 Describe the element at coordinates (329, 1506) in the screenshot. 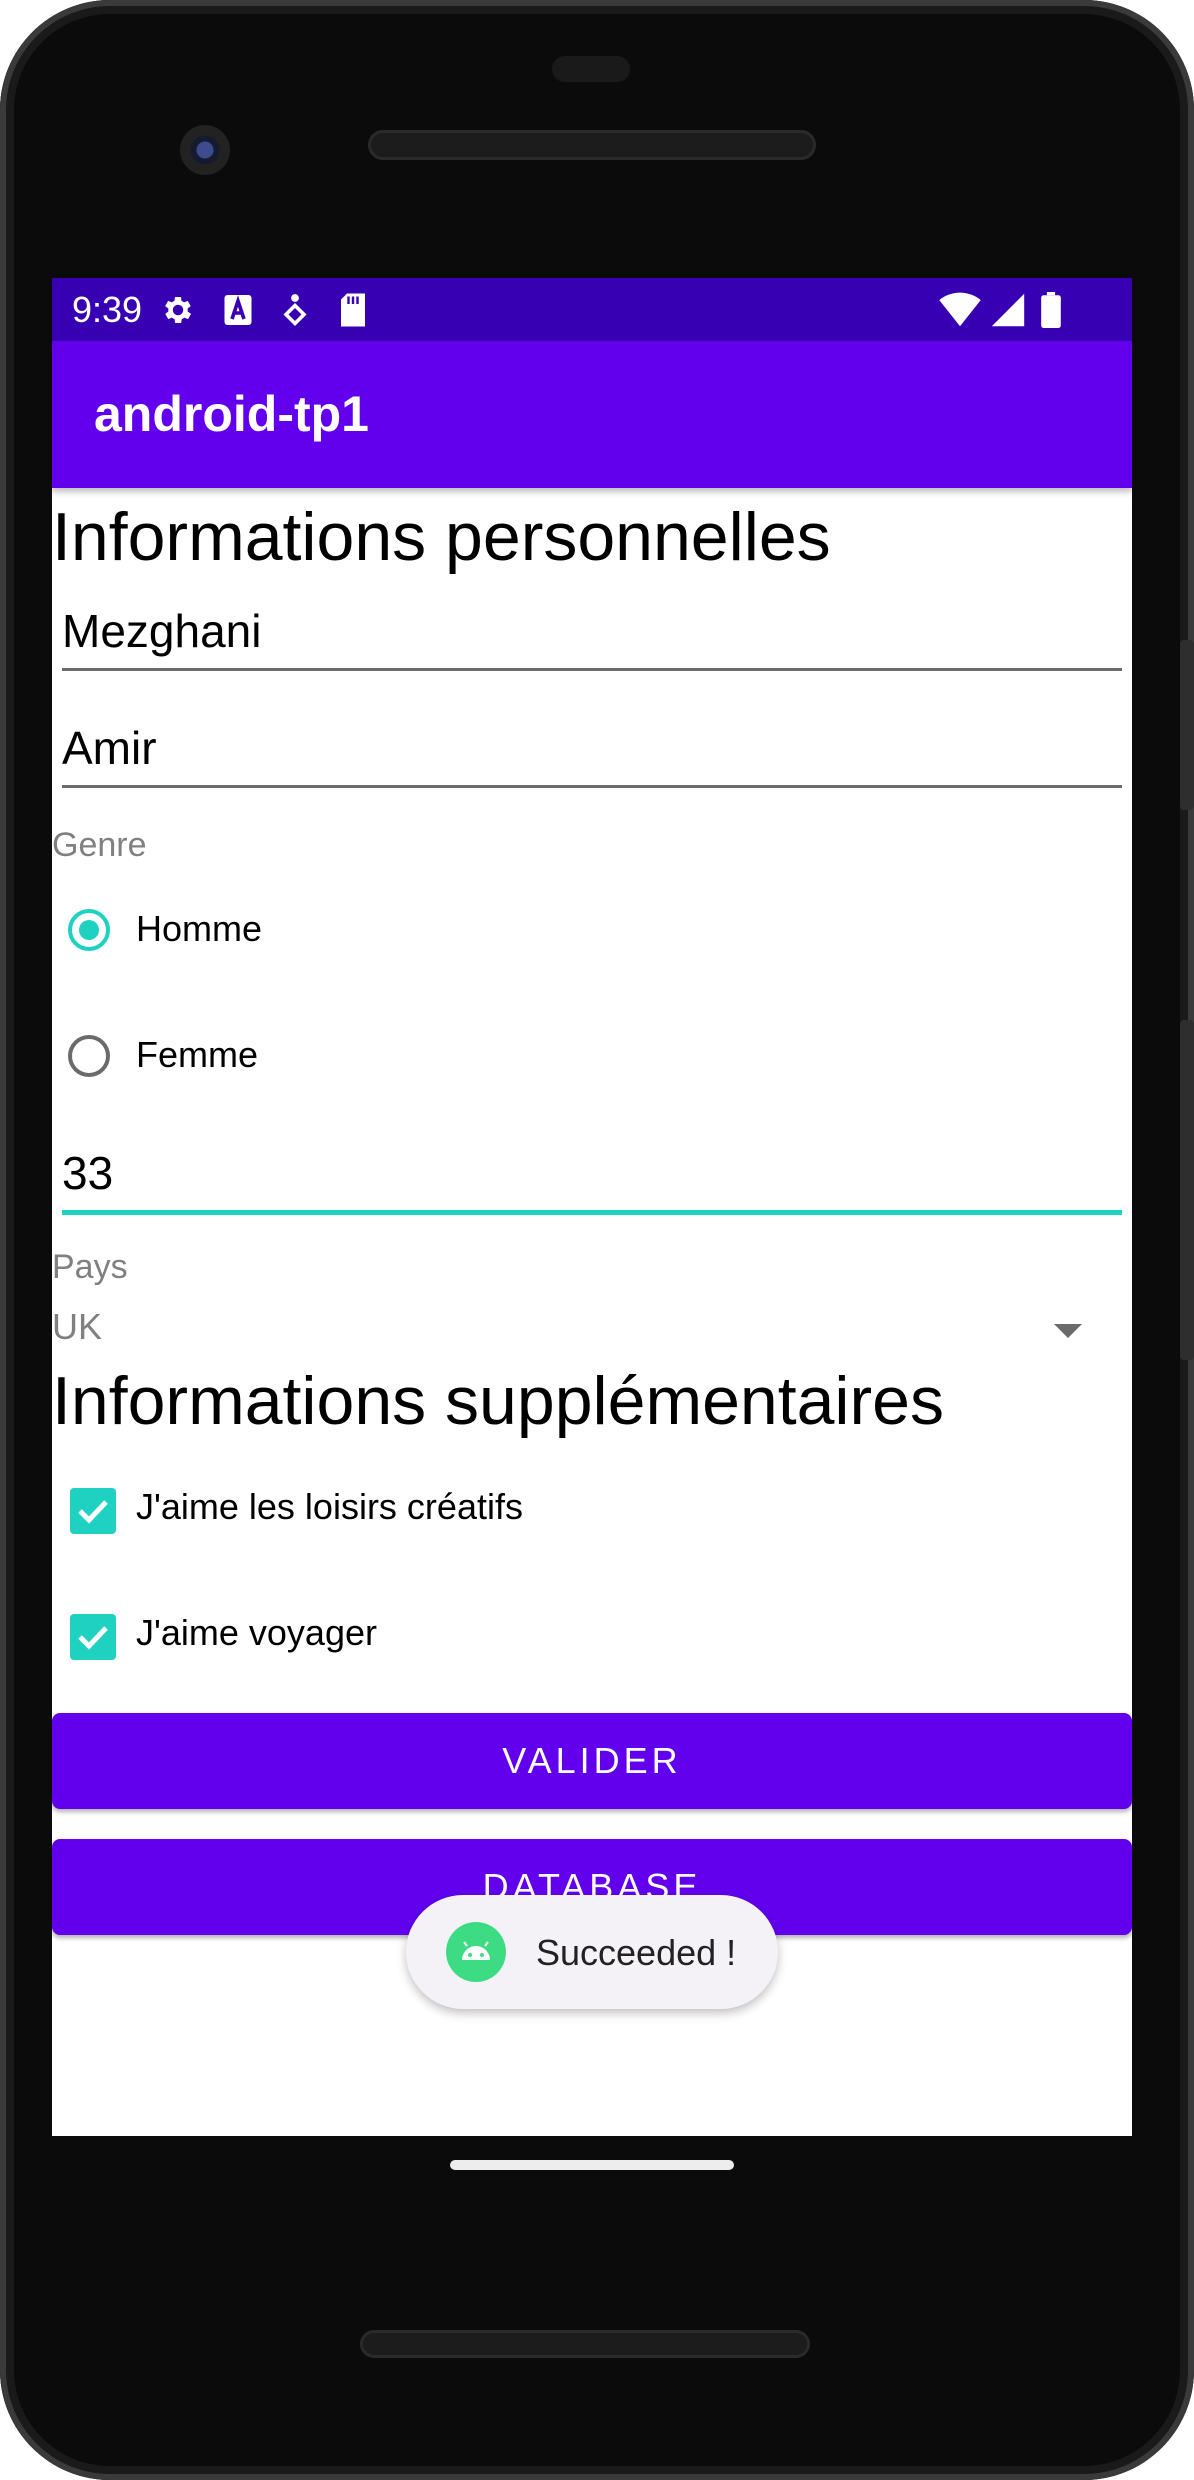

I see `checkbox-hobbies-label: J'aime les loisirs créatifs` at that location.